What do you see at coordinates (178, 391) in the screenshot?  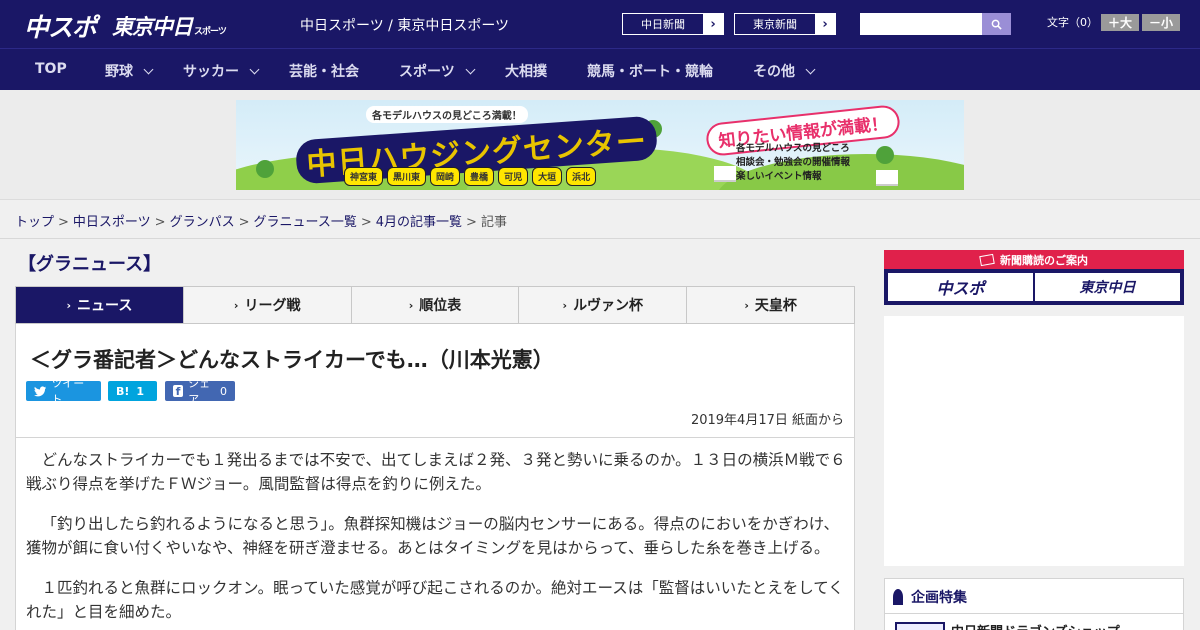 I see `facebook-icon: f` at bounding box center [178, 391].